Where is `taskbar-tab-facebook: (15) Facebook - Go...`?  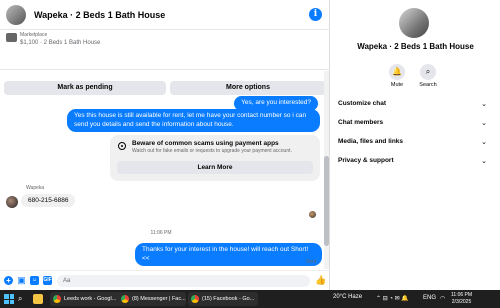 taskbar-tab-facebook: (15) Facebook - Go... is located at coordinates (223, 299).